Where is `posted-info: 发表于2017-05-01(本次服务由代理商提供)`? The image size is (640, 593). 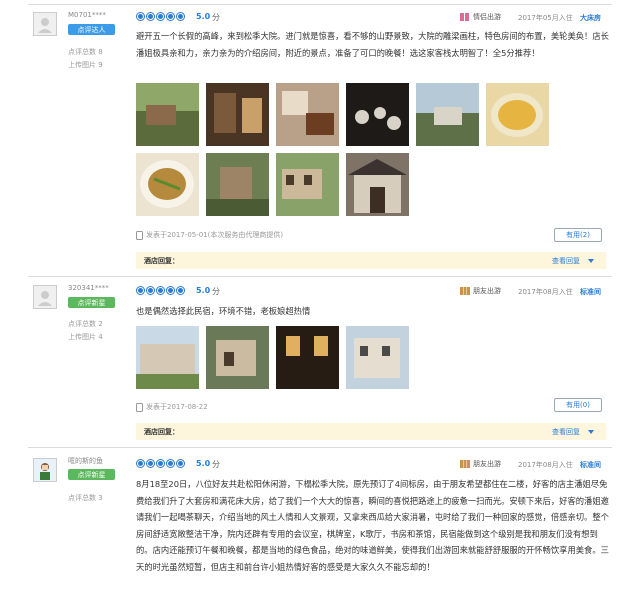
posted-info: 发表于2017-05-01(本次服务由代理商提供) is located at coordinates (209, 235).